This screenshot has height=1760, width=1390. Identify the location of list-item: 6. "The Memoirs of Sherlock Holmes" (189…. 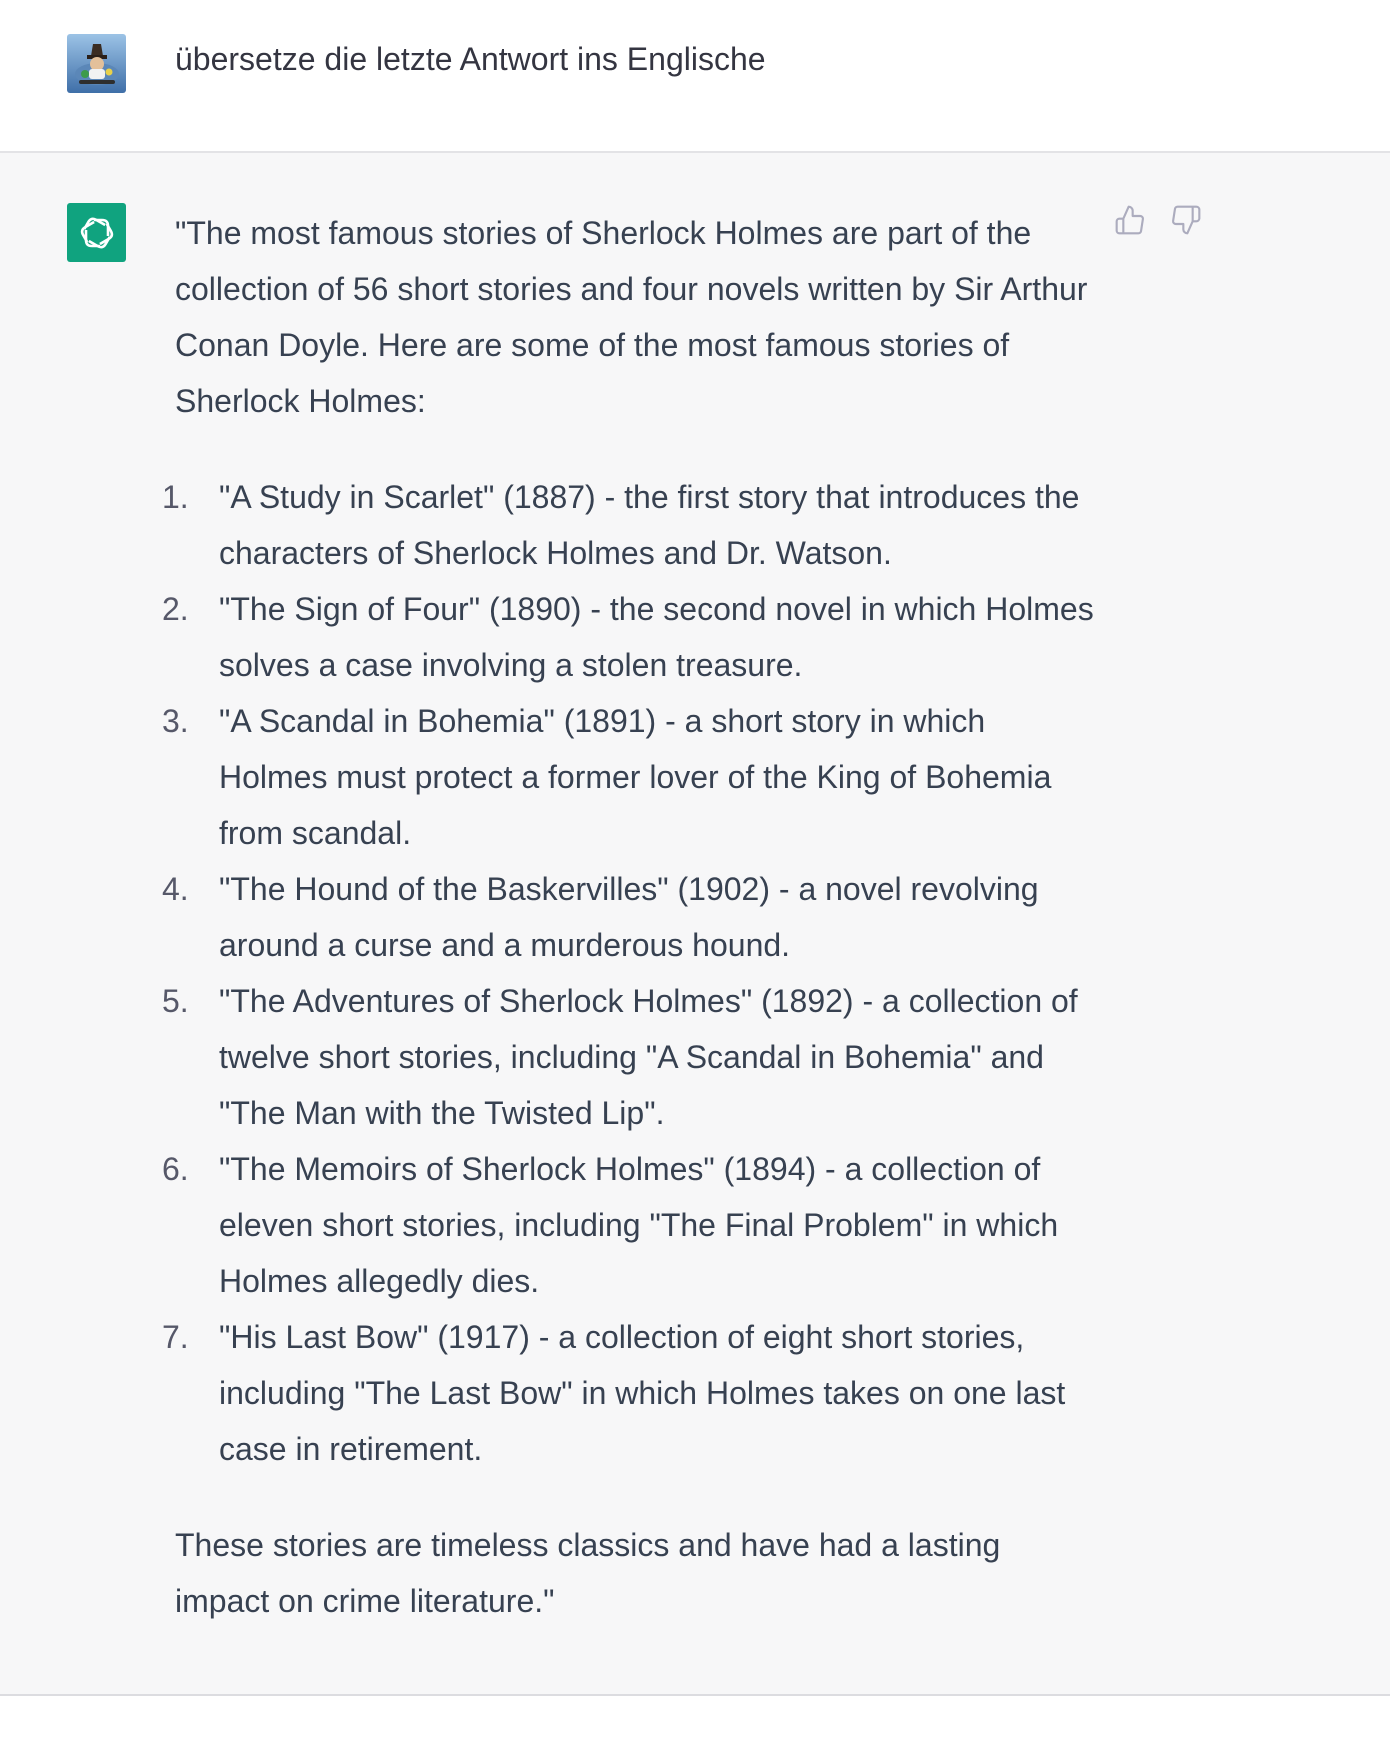
(631, 1225).